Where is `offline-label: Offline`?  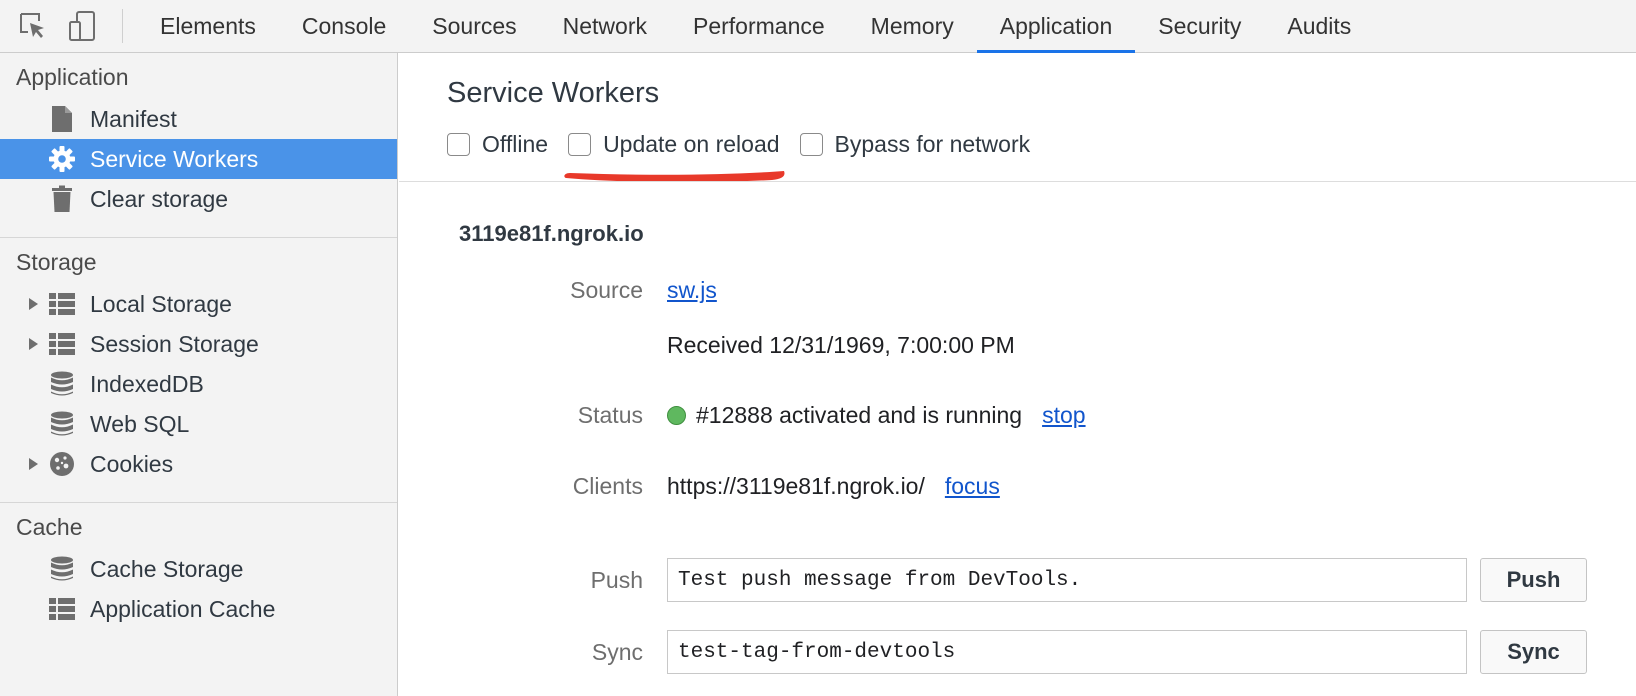
offline-label: Offline is located at coordinates (515, 144).